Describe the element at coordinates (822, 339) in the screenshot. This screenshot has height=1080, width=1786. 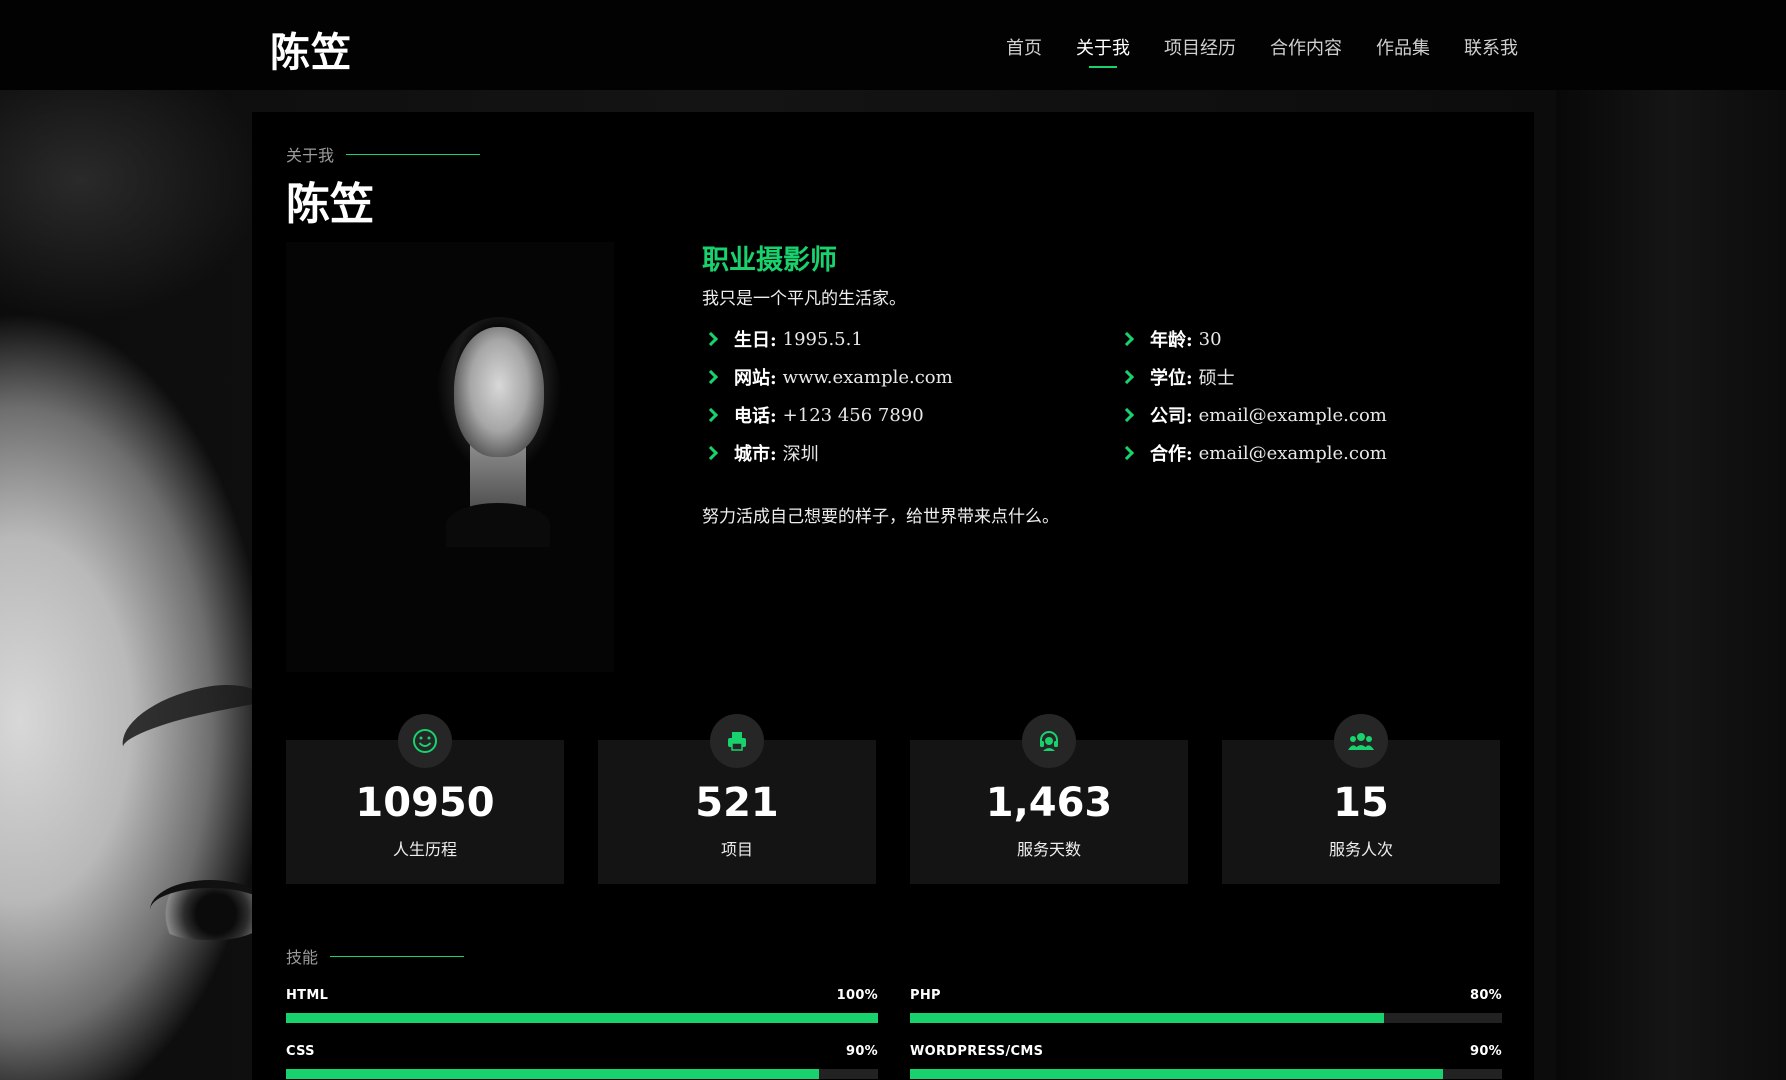
I see `info-value: 1995.5.1` at that location.